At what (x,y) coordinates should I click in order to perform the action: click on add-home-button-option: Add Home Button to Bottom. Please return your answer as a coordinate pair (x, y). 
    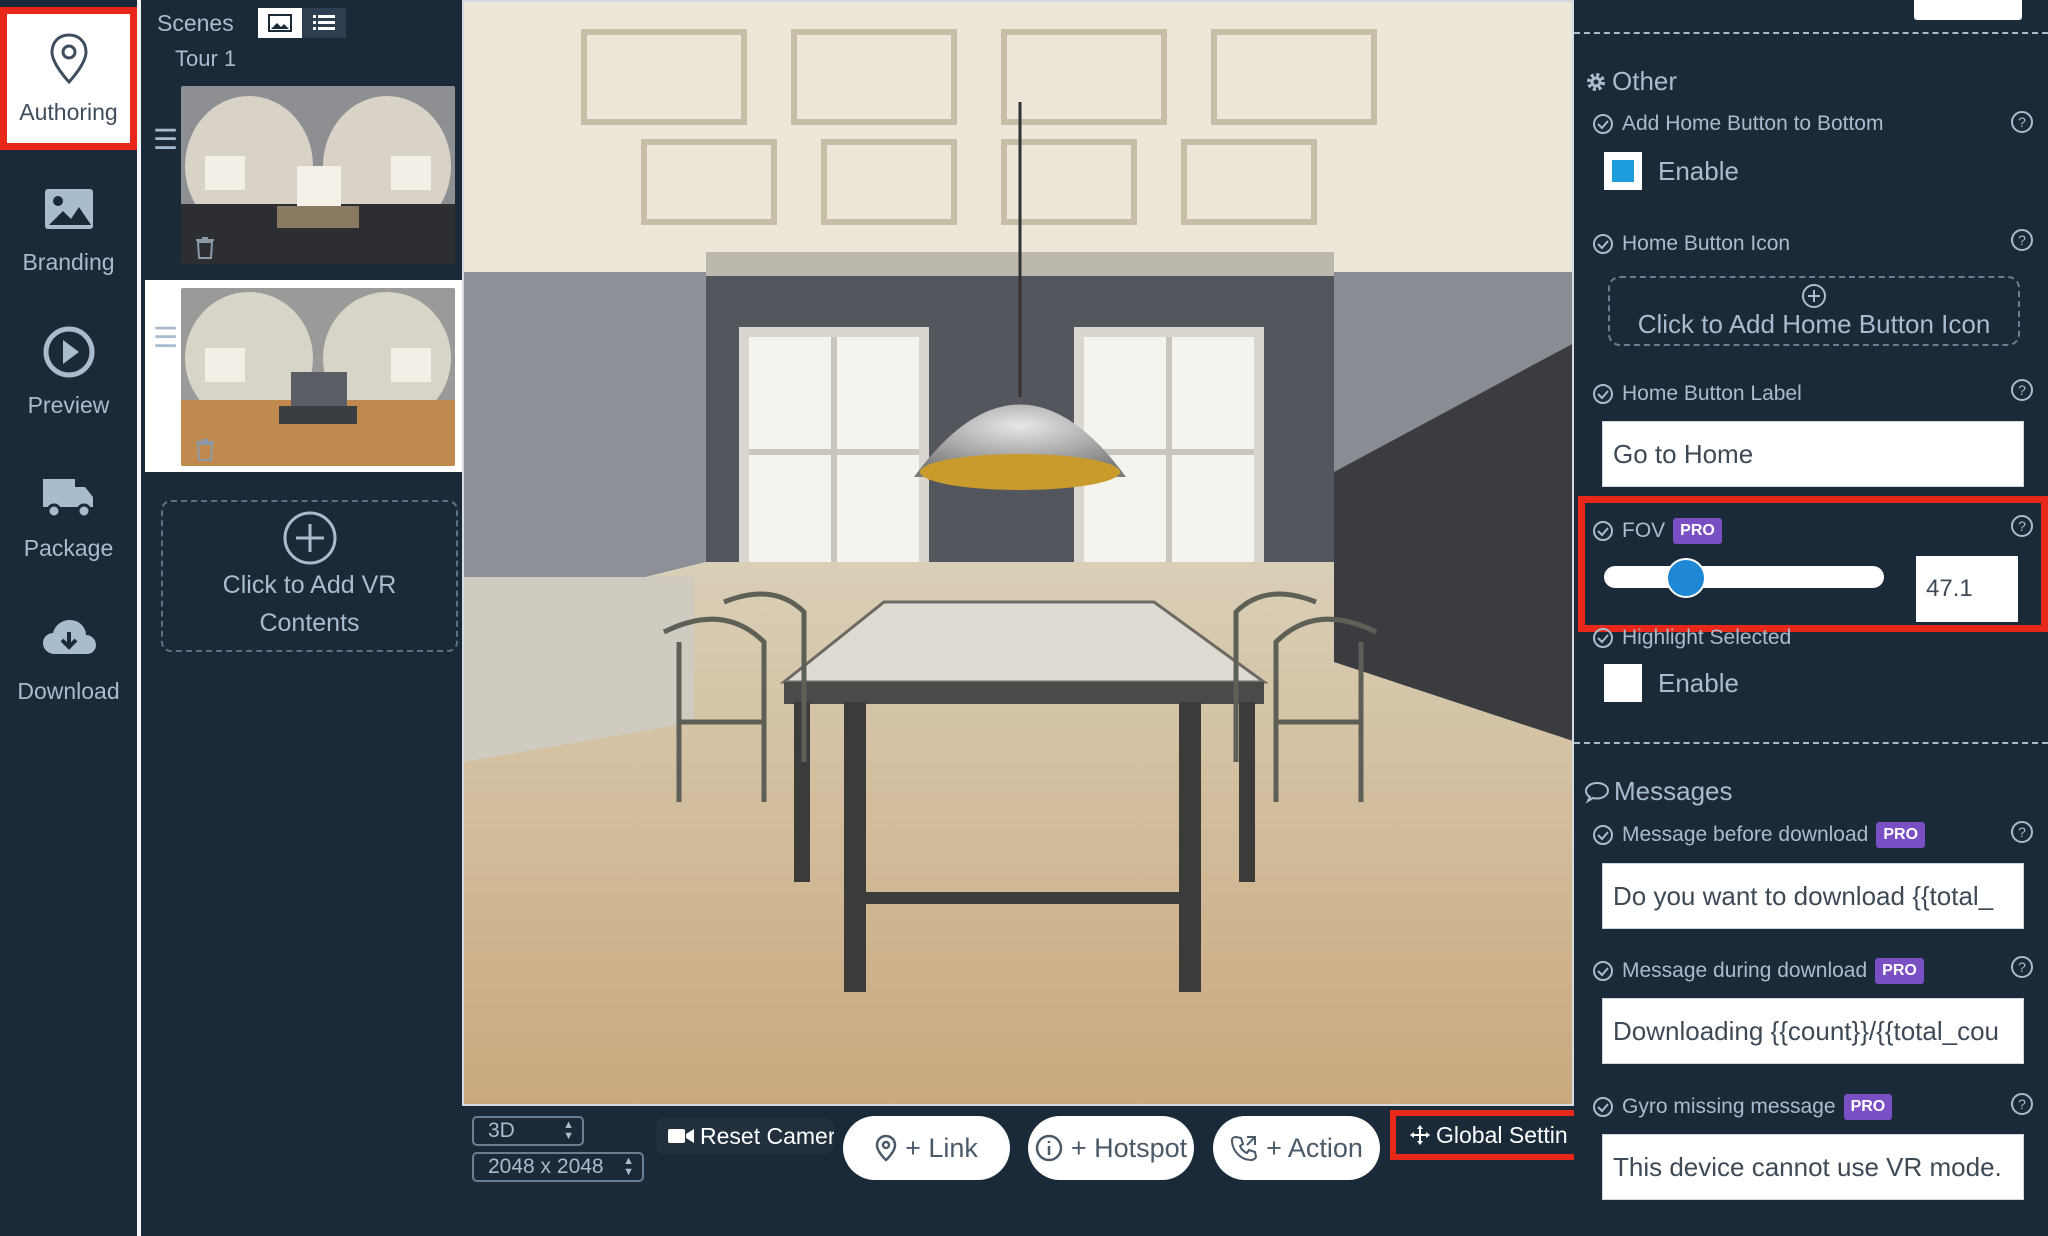
    Looking at the image, I should click on (1737, 124).